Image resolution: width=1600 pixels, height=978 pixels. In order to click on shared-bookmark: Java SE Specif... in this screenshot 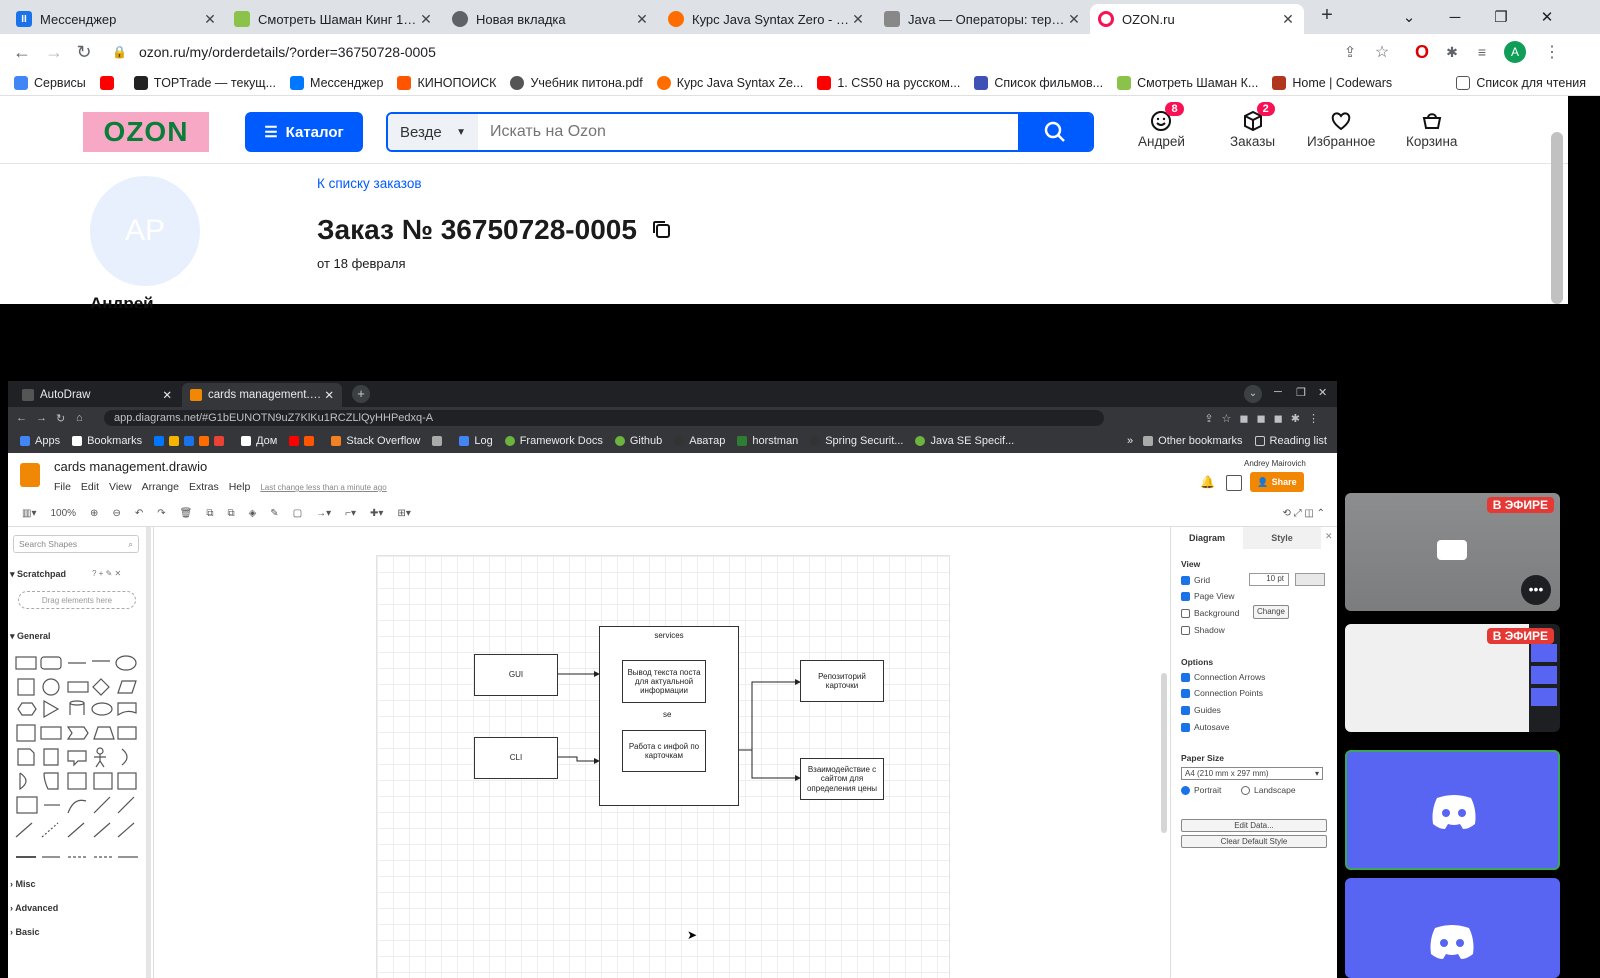, I will do `click(964, 441)`.